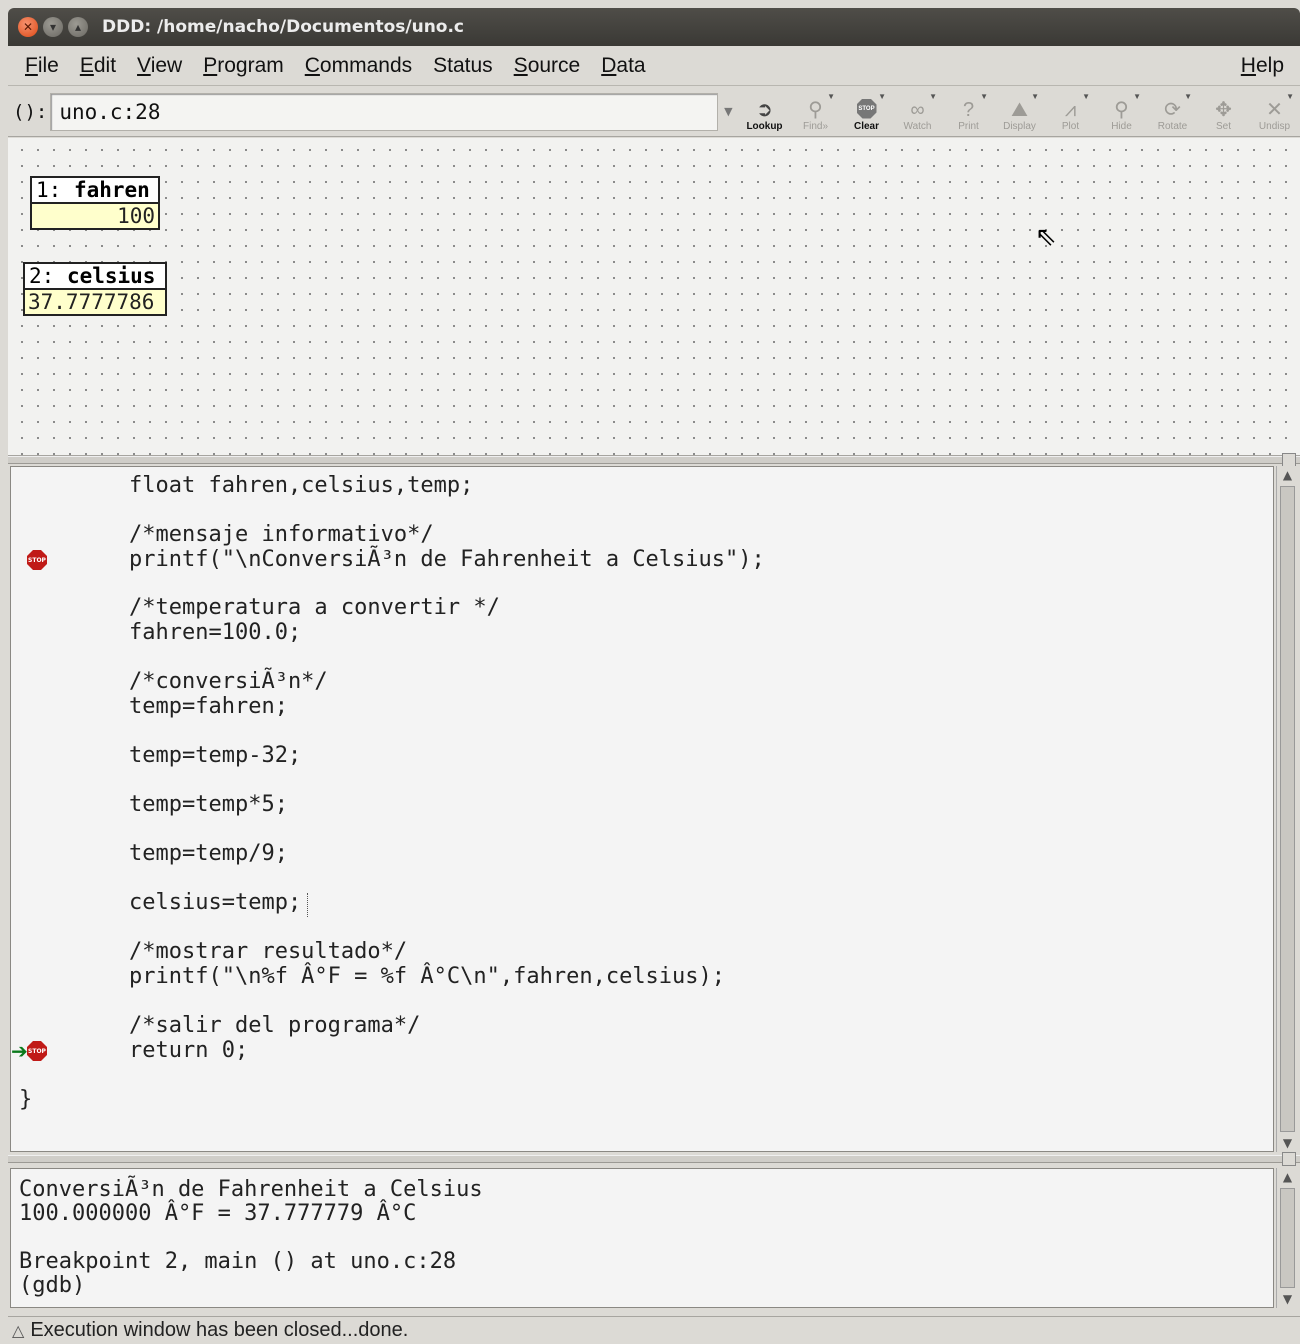 The width and height of the screenshot is (1300, 1344). I want to click on display-fahren: 1: fahren 100, so click(95, 203).